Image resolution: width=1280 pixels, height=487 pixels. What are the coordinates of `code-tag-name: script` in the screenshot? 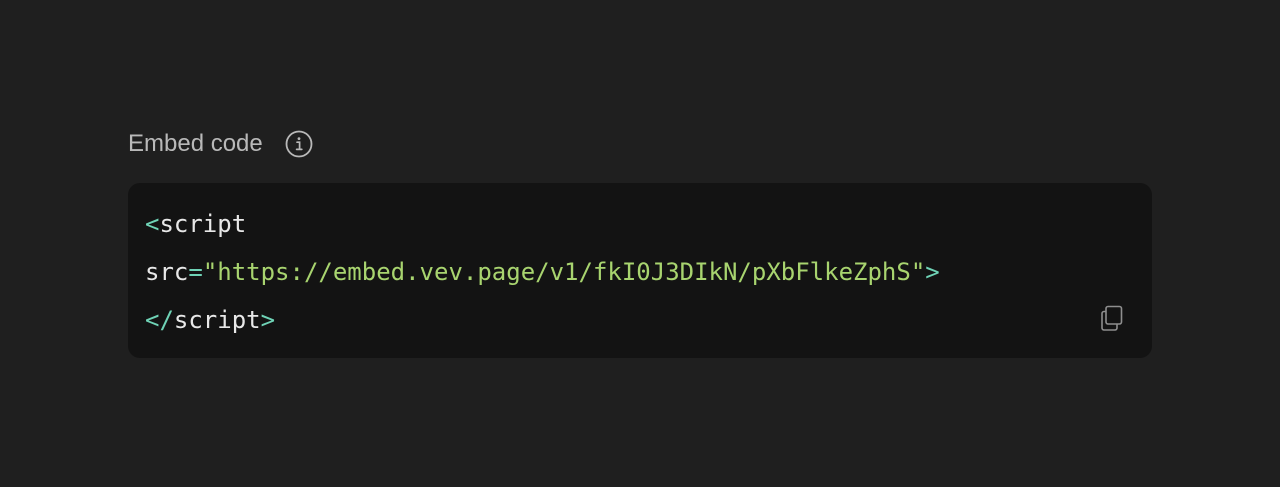 It's located at (203, 224).